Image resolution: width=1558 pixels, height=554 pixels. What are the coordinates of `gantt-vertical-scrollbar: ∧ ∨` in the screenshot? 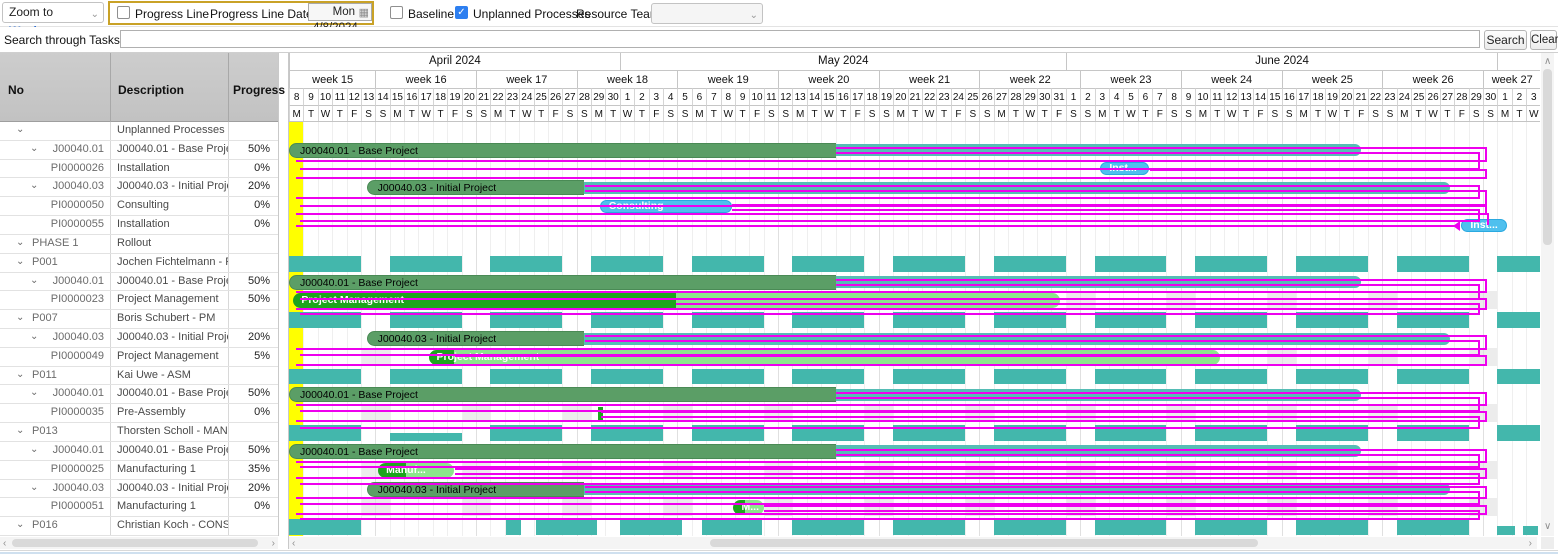 It's located at (1547, 294).